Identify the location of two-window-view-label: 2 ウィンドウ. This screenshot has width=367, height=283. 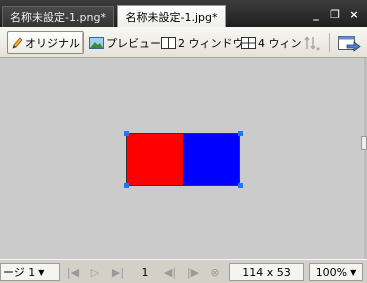
(211, 43).